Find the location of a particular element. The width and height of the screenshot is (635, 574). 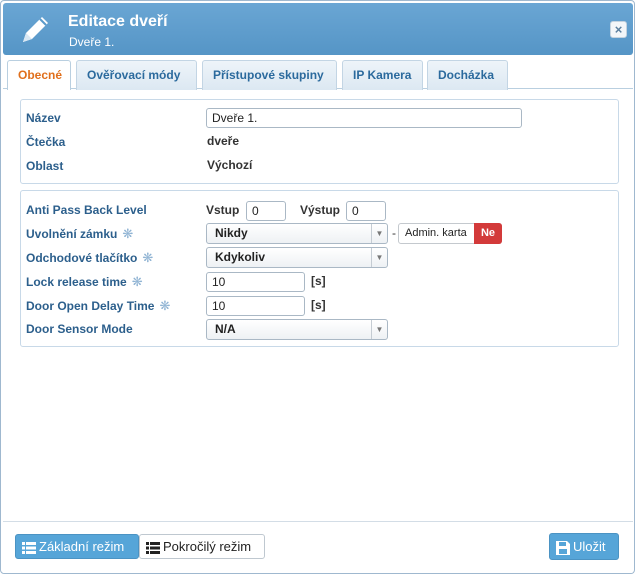

save-label: Uložit is located at coordinates (589, 546).